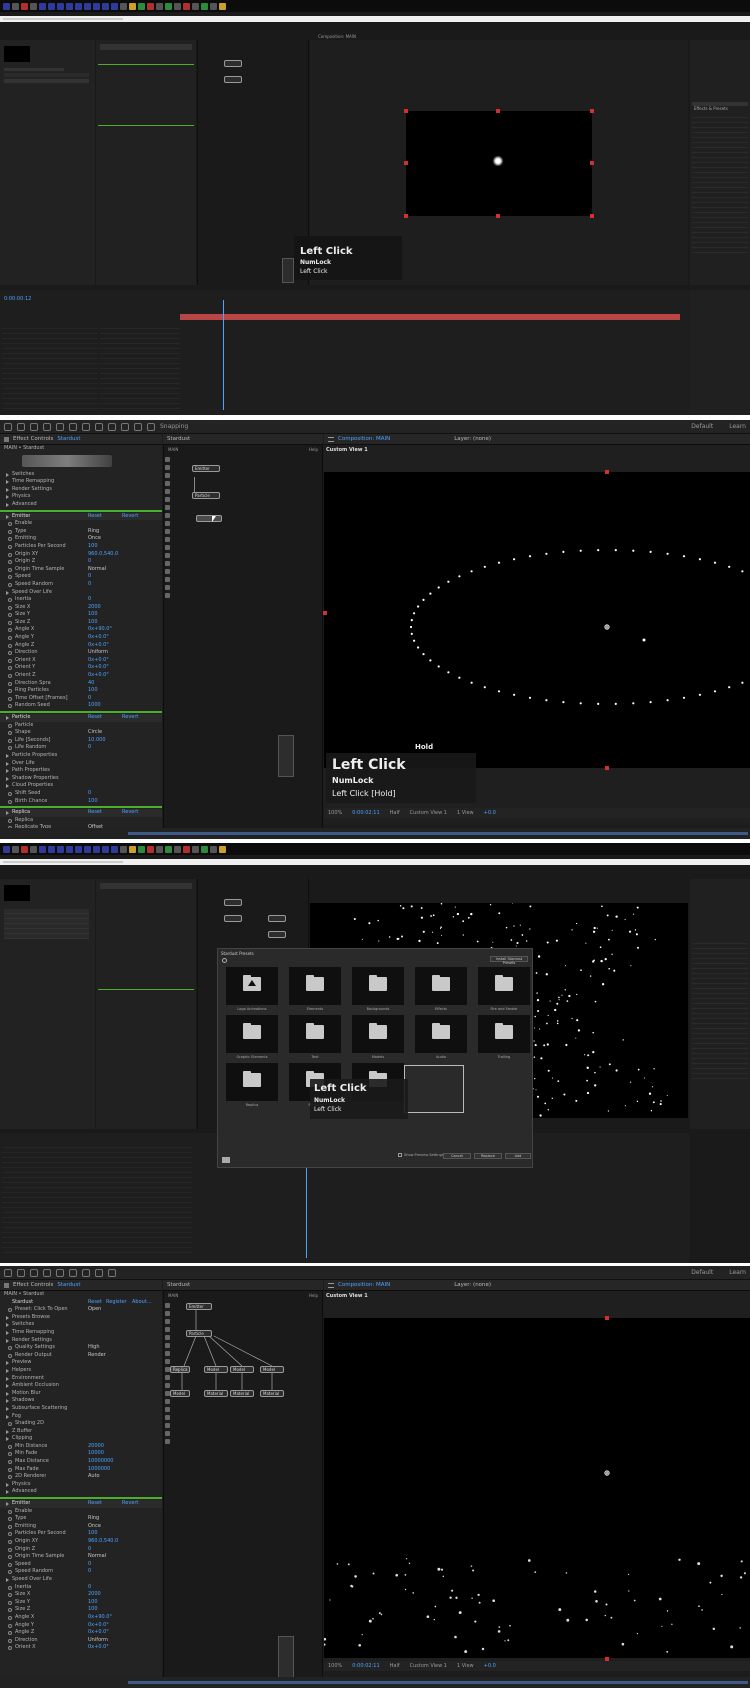  I want to click on layer-tab: Layer: (none), so click(472, 1285).